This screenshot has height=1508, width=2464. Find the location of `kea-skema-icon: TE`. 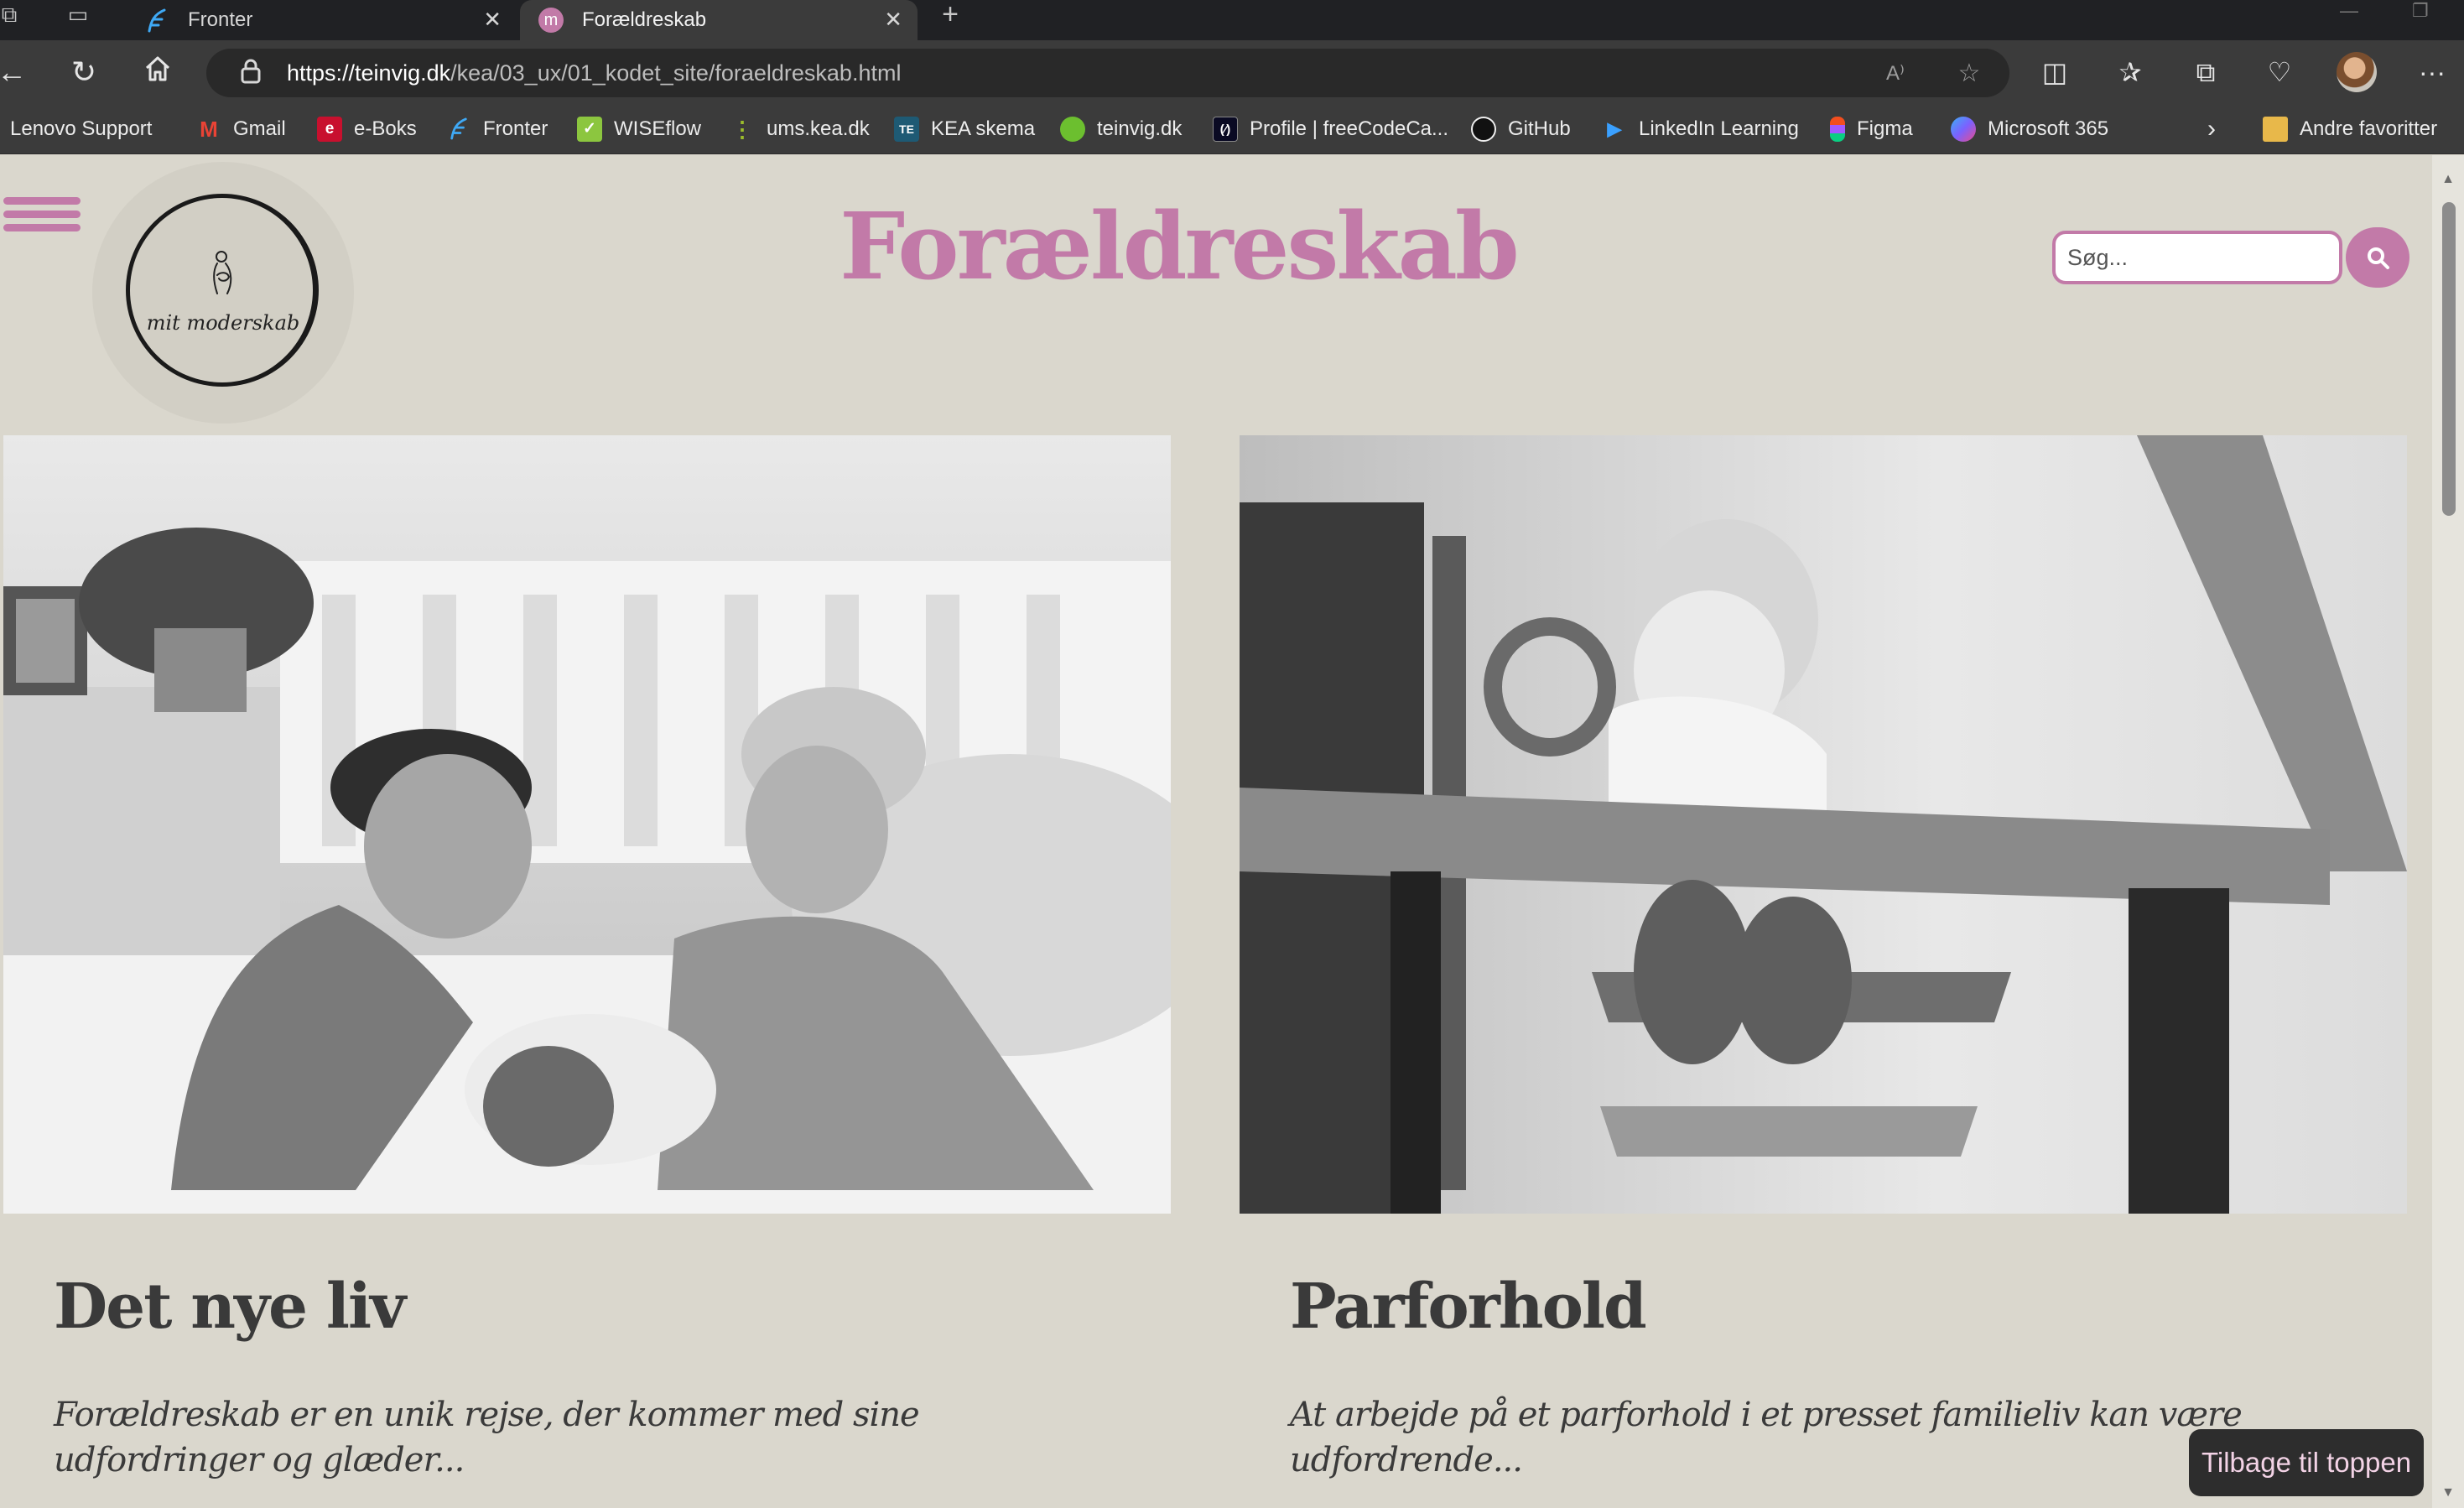

kea-skema-icon: TE is located at coordinates (906, 129).